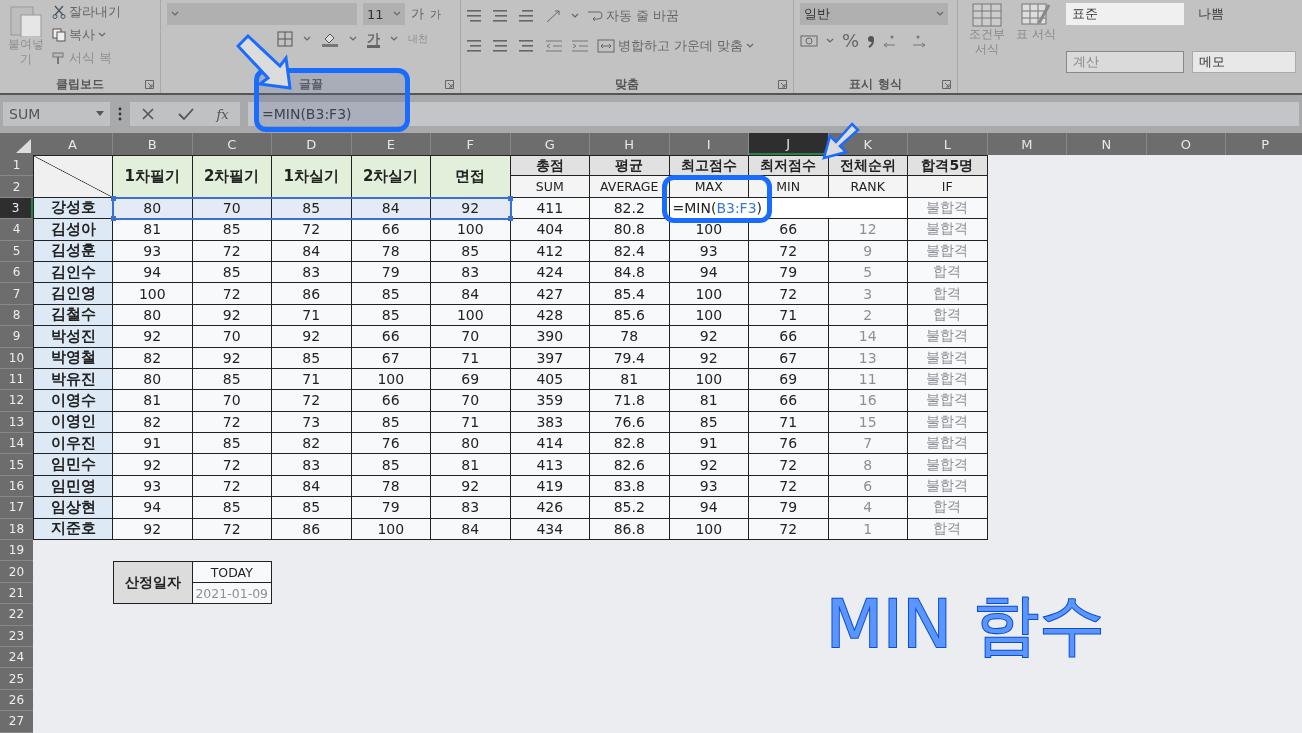 The image size is (1302, 733). What do you see at coordinates (595, 16) in the screenshot?
I see `wrap-text-icon` at bounding box center [595, 16].